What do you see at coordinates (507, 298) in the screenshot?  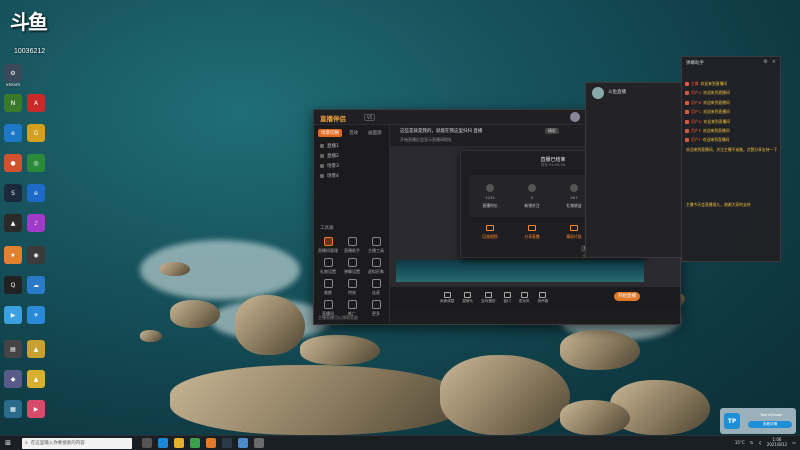 I see `bottom-btn-window: 窗口` at bounding box center [507, 298].